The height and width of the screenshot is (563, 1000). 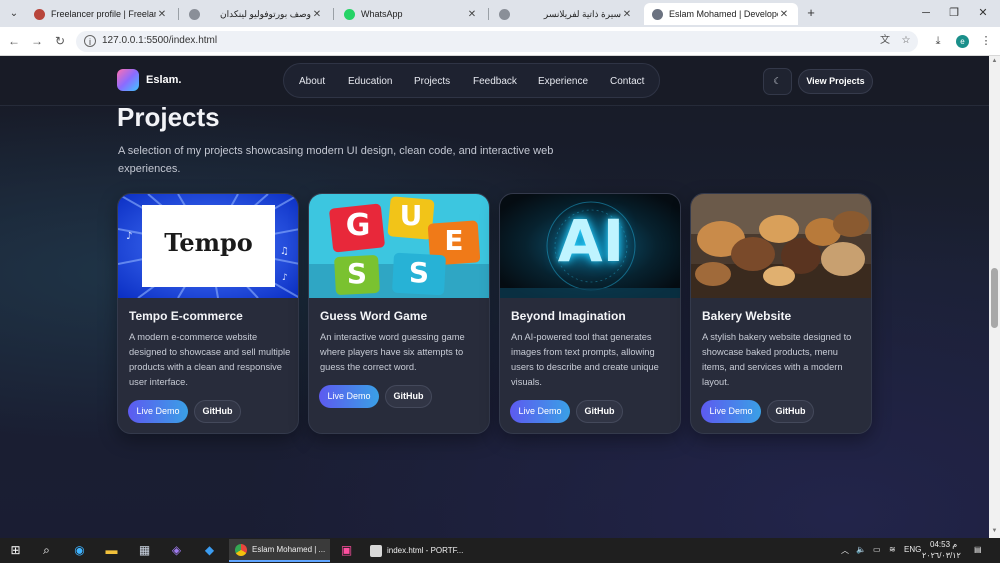 What do you see at coordinates (591, 241) in the screenshot?
I see `ai-glow-text: AI` at bounding box center [591, 241].